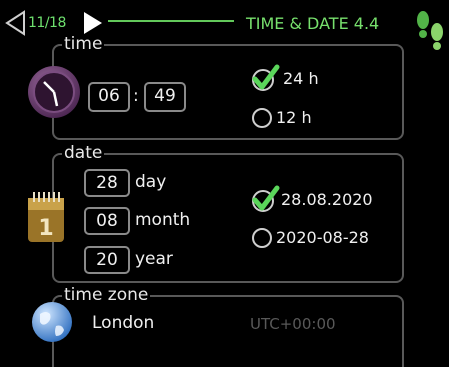 The image size is (449, 367). Describe the element at coordinates (15, 23) in the screenshot. I see `back-arrow-icon` at that location.